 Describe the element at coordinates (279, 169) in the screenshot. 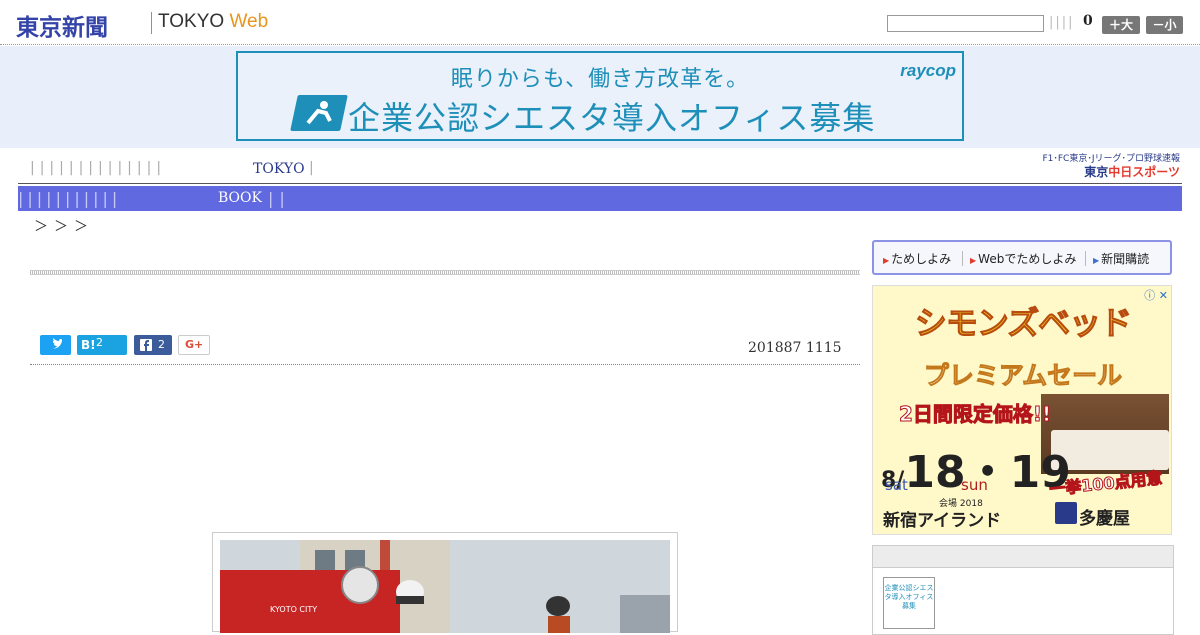

I see `nav-item-tokyo: TOKYO` at that location.